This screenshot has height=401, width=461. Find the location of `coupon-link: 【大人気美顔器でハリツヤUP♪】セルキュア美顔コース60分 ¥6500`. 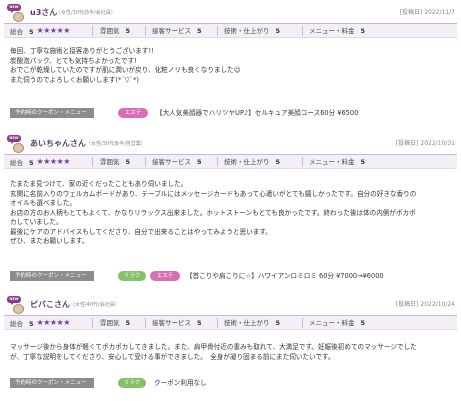

coupon-link: 【大人気美顔器でハリツヤUP♪】セルキュア美顔コース60分 ¥6500 is located at coordinates (257, 113).